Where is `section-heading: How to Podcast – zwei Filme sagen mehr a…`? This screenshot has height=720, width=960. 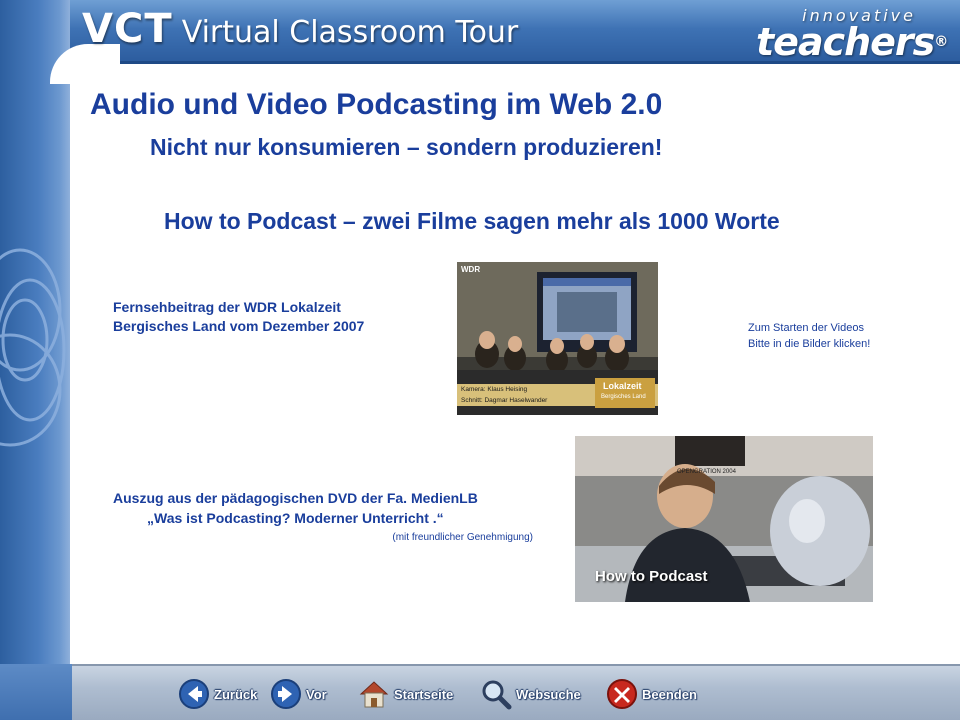
section-heading: How to Podcast – zwei Filme sagen mehr a… is located at coordinates (472, 221).